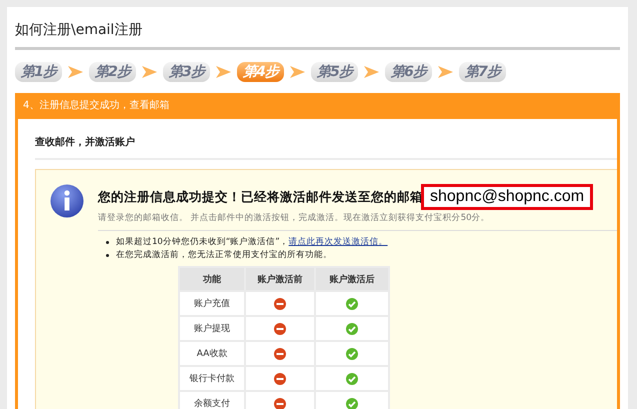 The height and width of the screenshot is (409, 637). What do you see at coordinates (280, 279) in the screenshot?
I see `column-header: 账户激活前` at bounding box center [280, 279].